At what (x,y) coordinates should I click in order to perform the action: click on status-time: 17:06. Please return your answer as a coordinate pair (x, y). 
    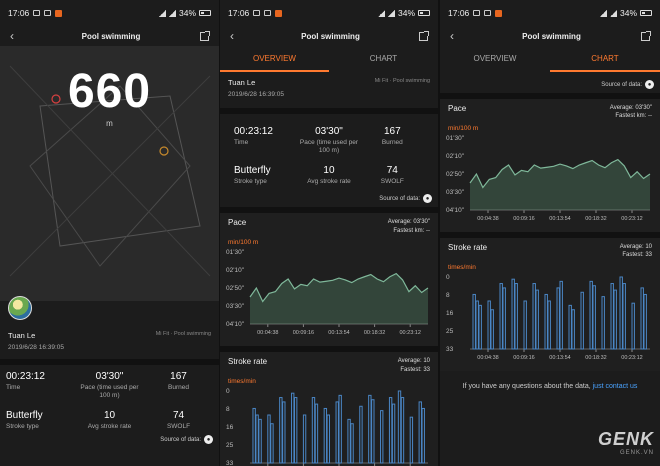
    Looking at the image, I should click on (239, 13).